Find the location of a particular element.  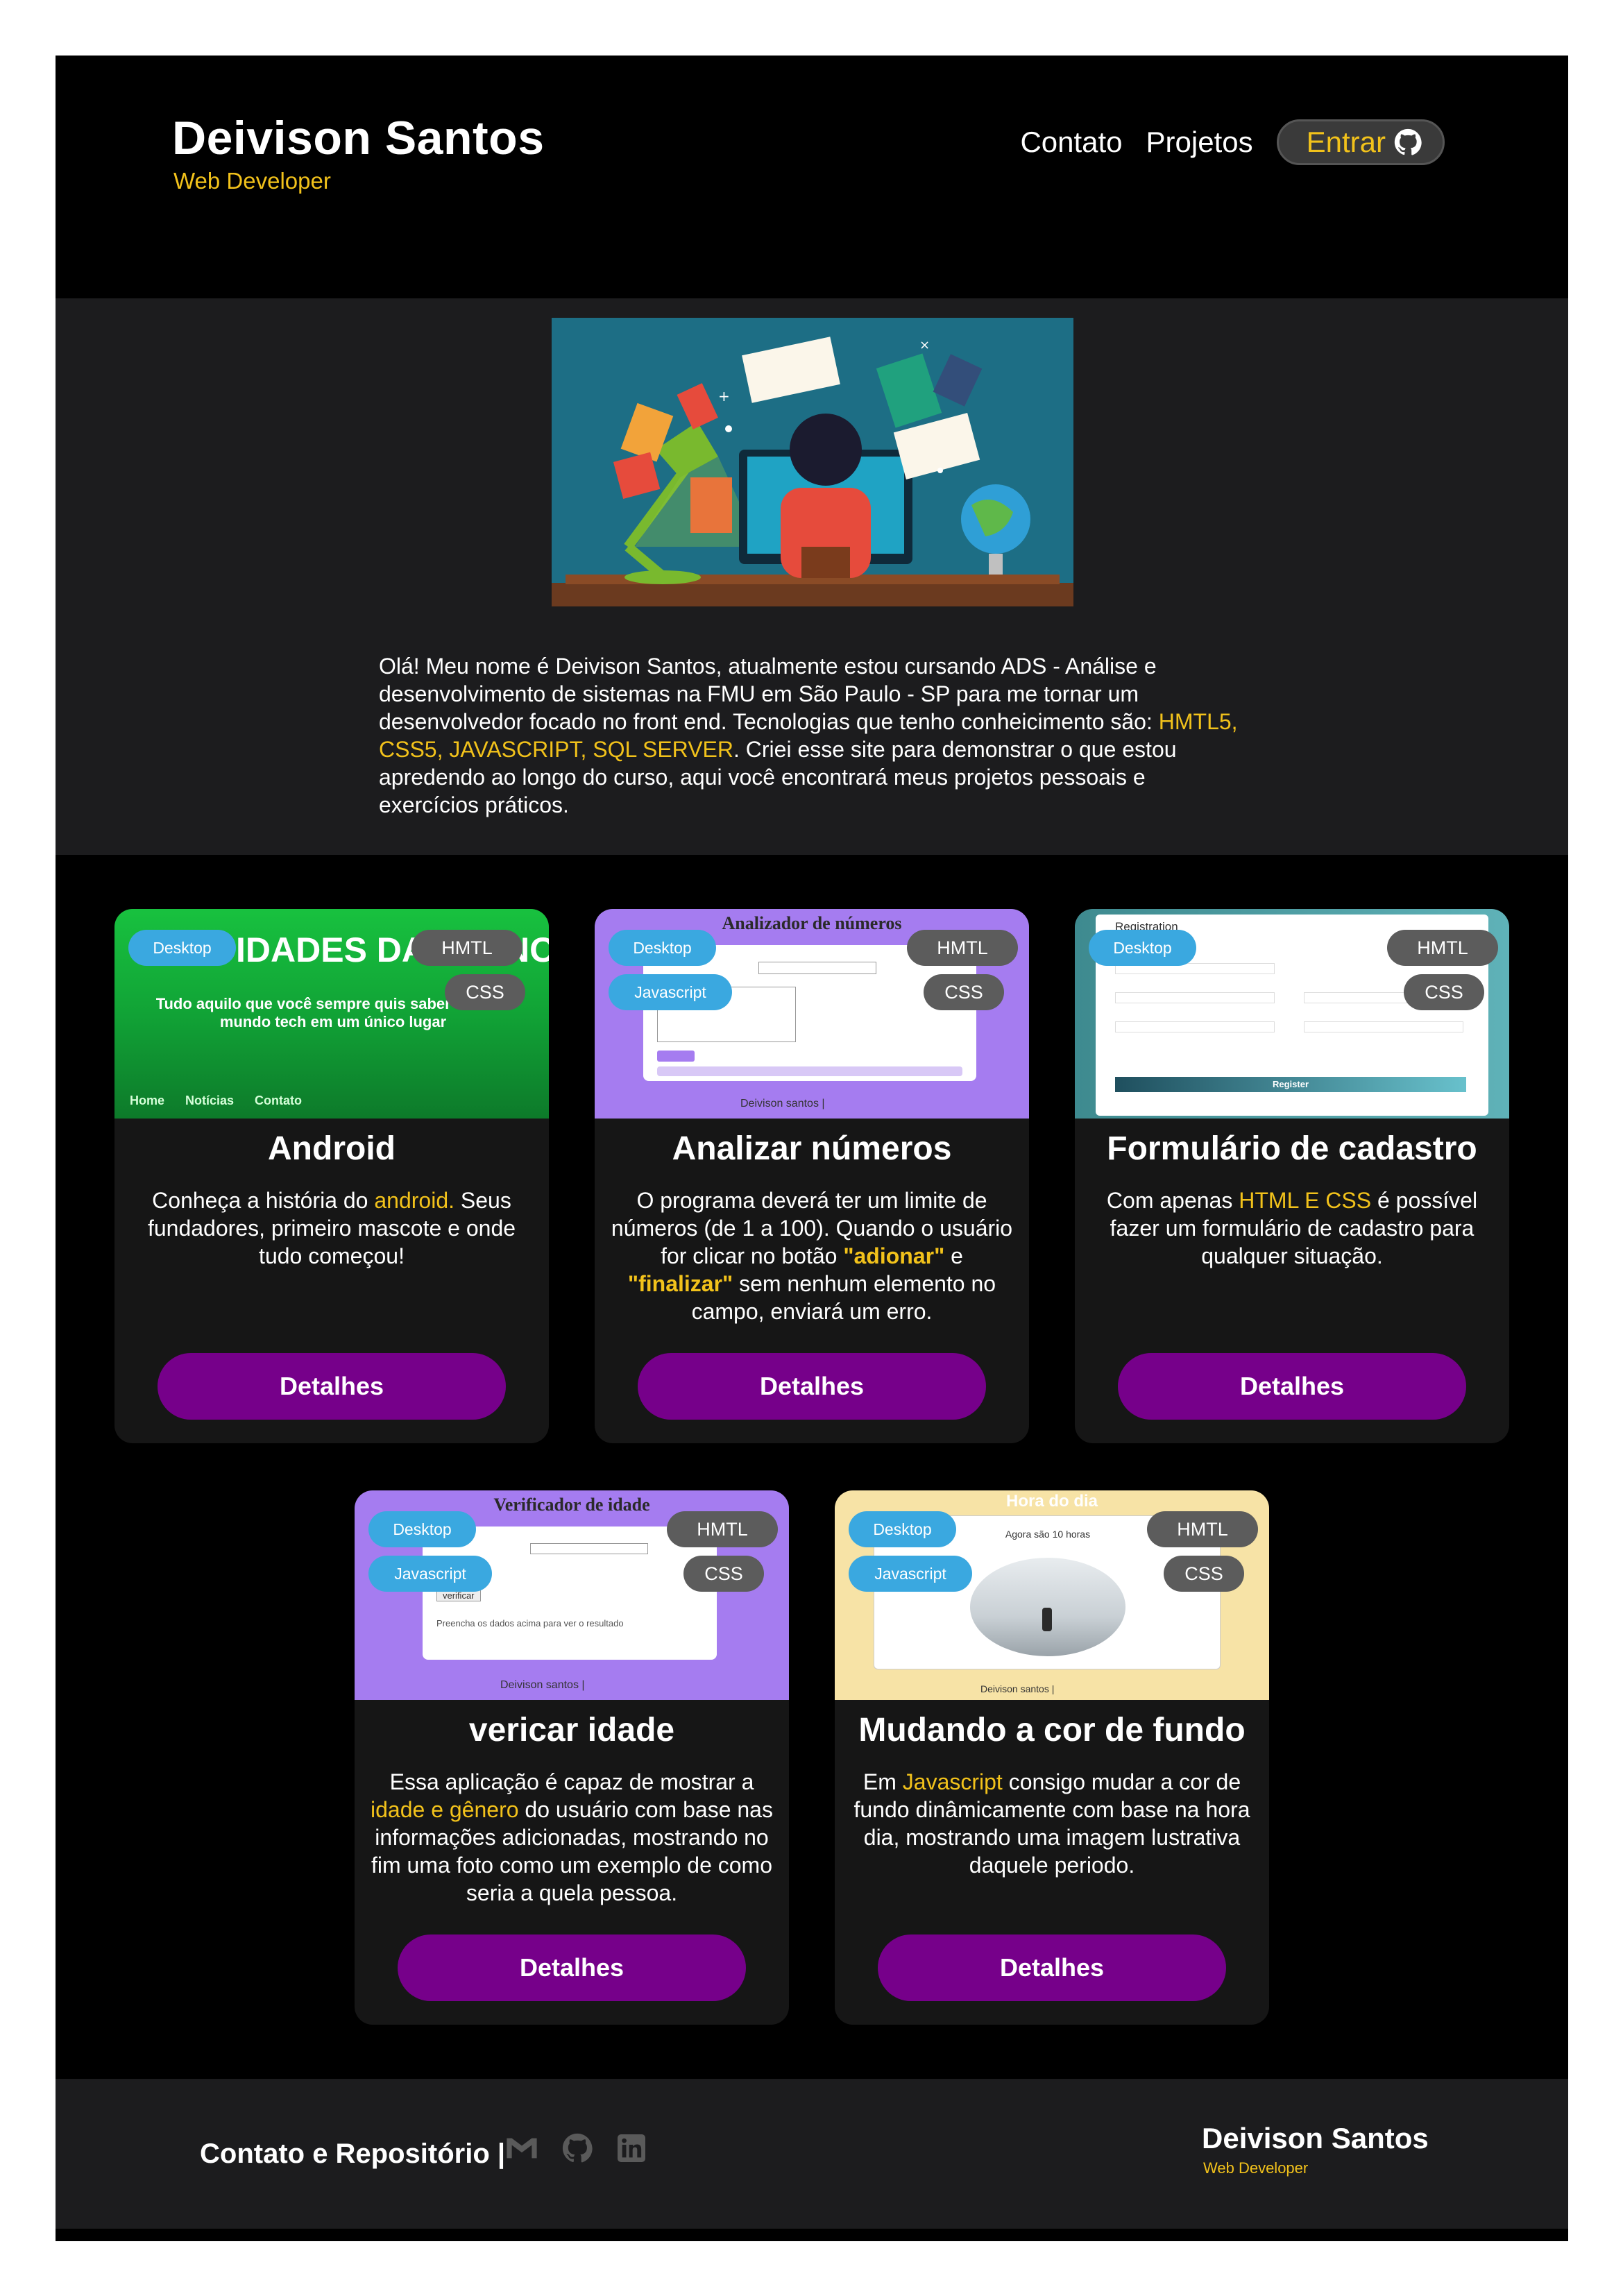

desc-text: Conheça a história do is located at coordinates (263, 1200).